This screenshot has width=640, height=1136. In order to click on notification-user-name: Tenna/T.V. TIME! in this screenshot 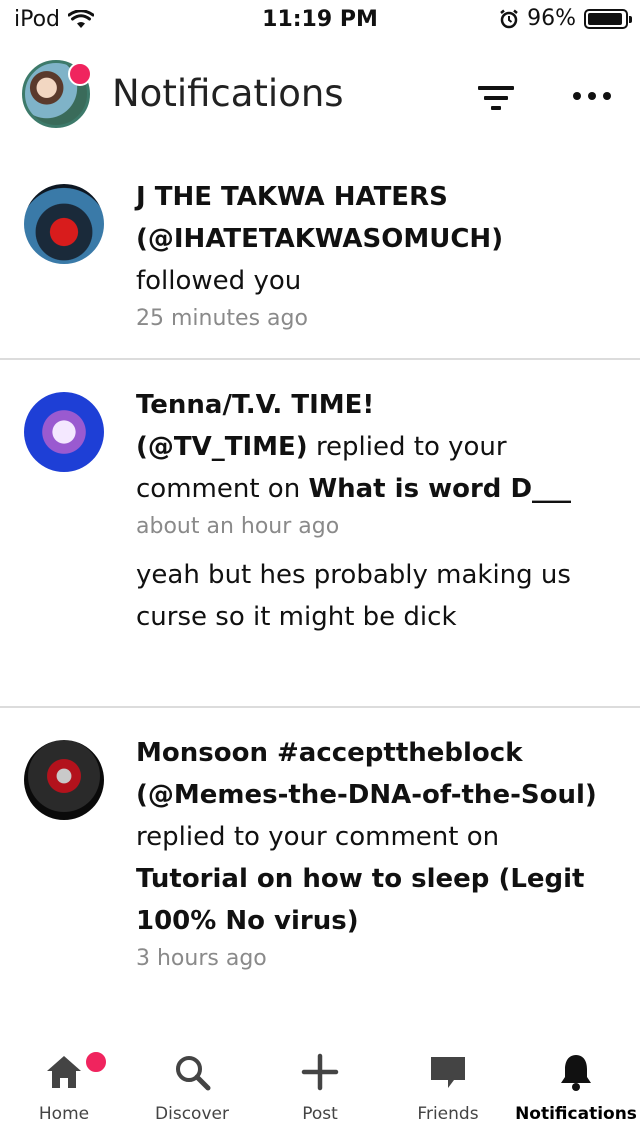, I will do `click(255, 405)`.